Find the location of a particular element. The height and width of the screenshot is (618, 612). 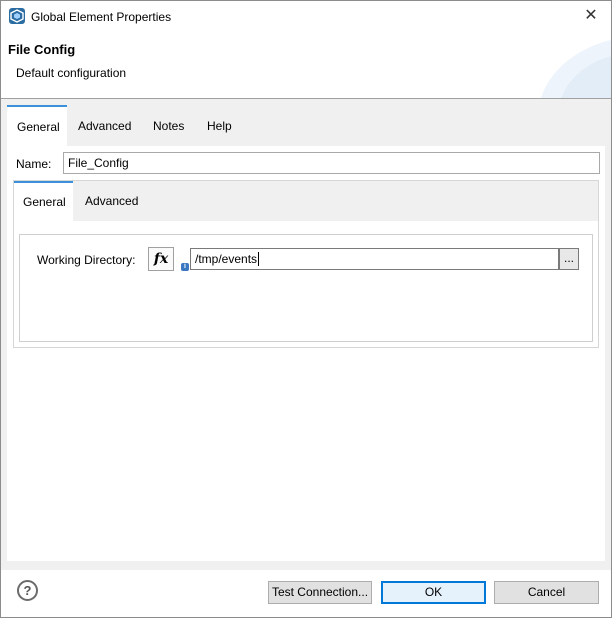

info-icon: i is located at coordinates (185, 267).